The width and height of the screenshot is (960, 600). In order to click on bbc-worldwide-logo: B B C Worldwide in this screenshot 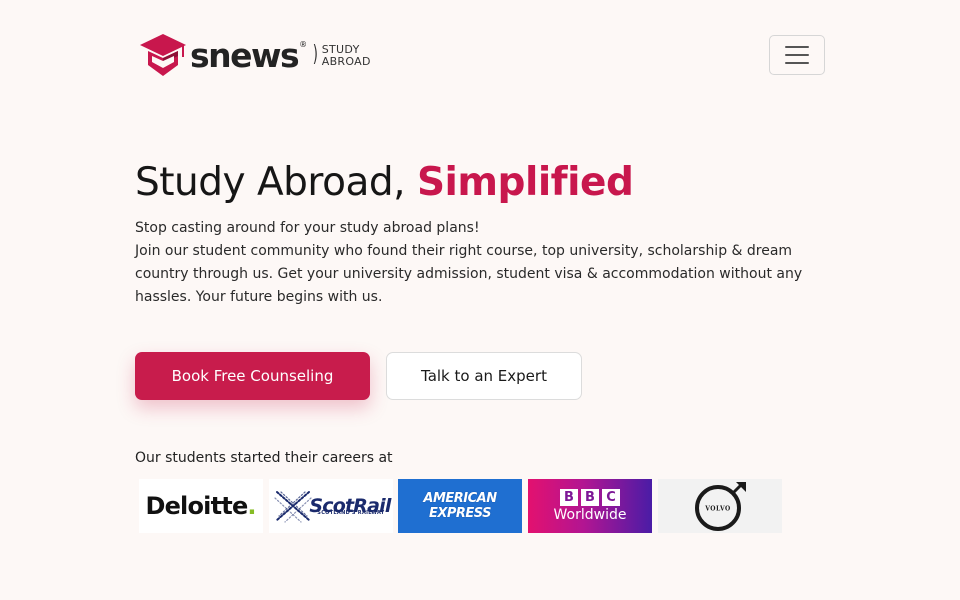, I will do `click(590, 506)`.